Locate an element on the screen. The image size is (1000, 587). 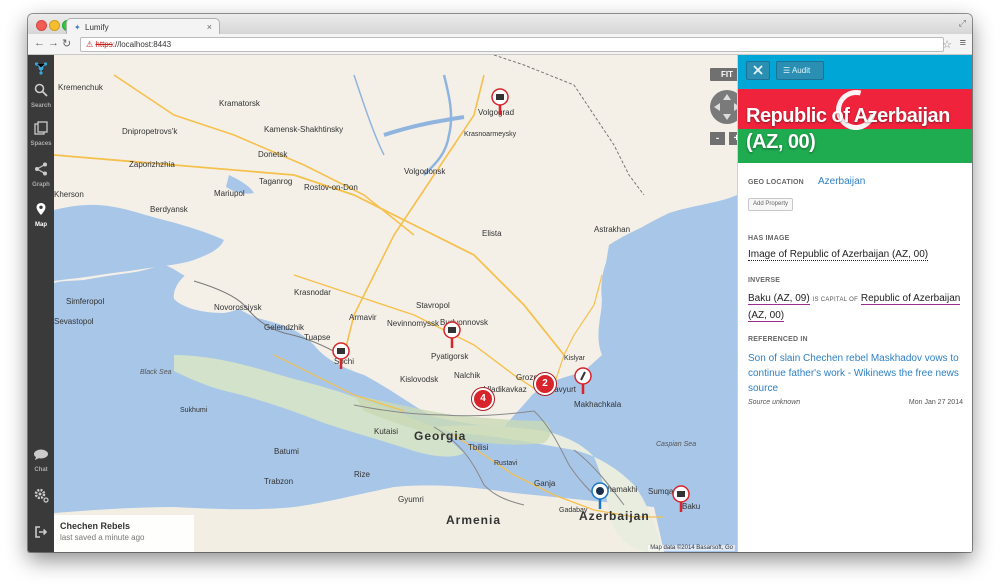
browser-menu-icon: ≡ is located at coordinates (963, 43).